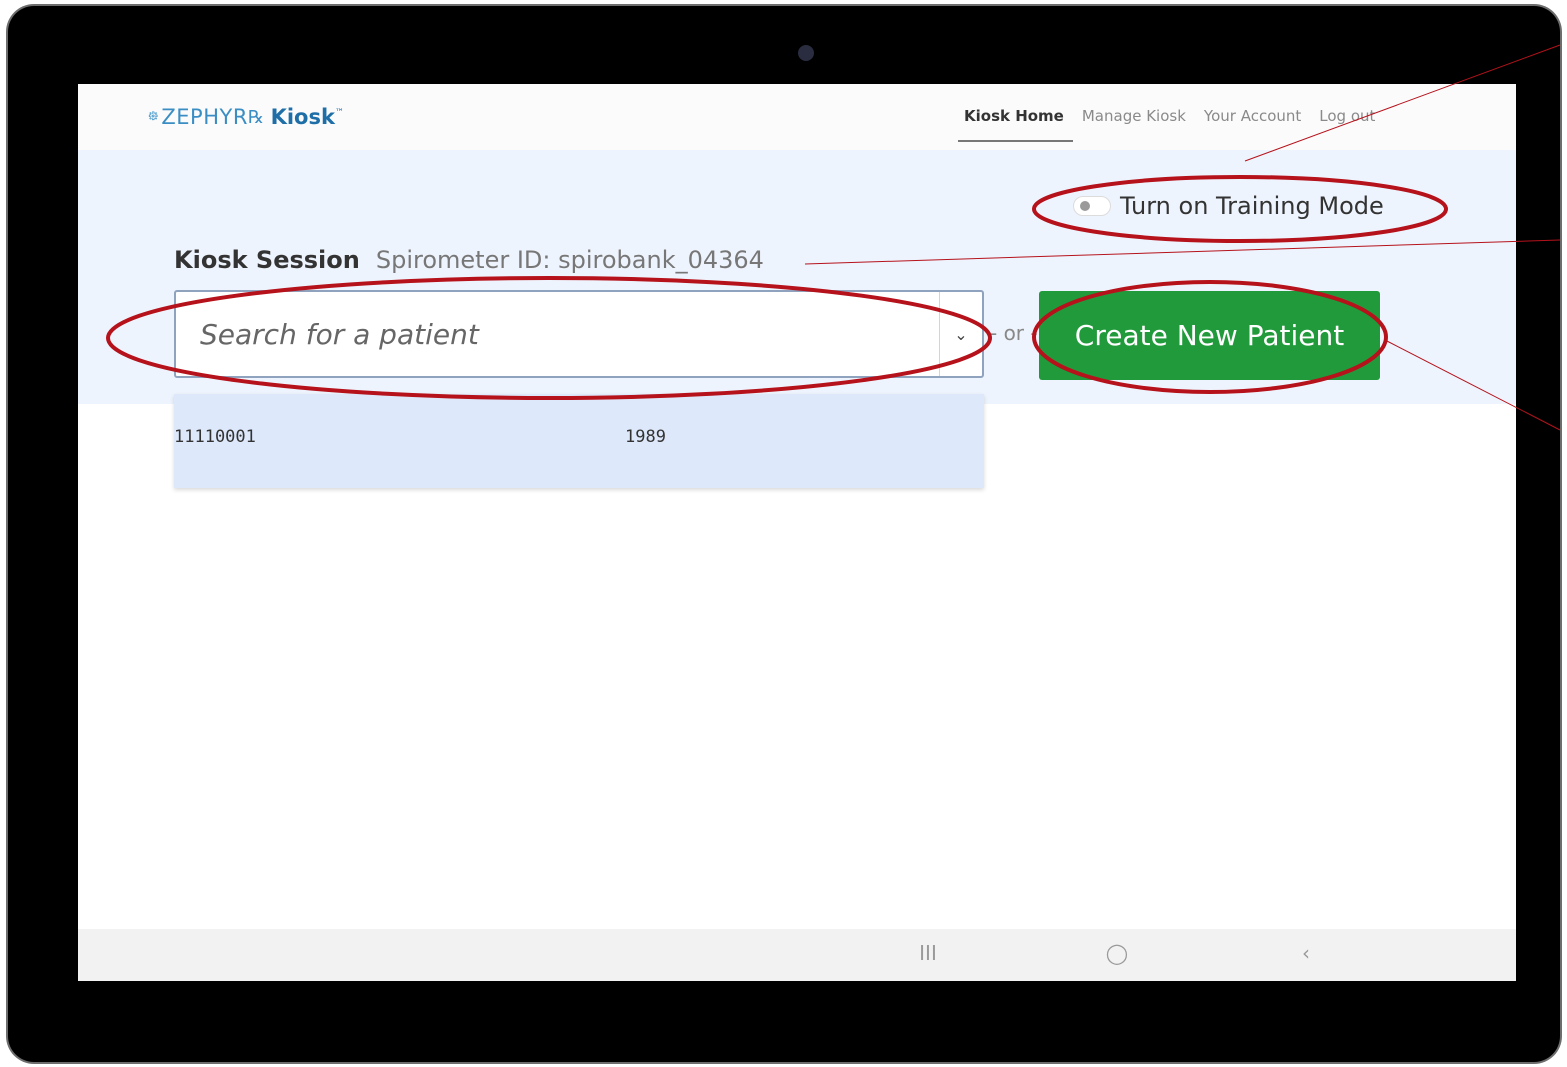 The height and width of the screenshot is (1067, 1567). I want to click on list-item: 11110001 1989, so click(579, 440).